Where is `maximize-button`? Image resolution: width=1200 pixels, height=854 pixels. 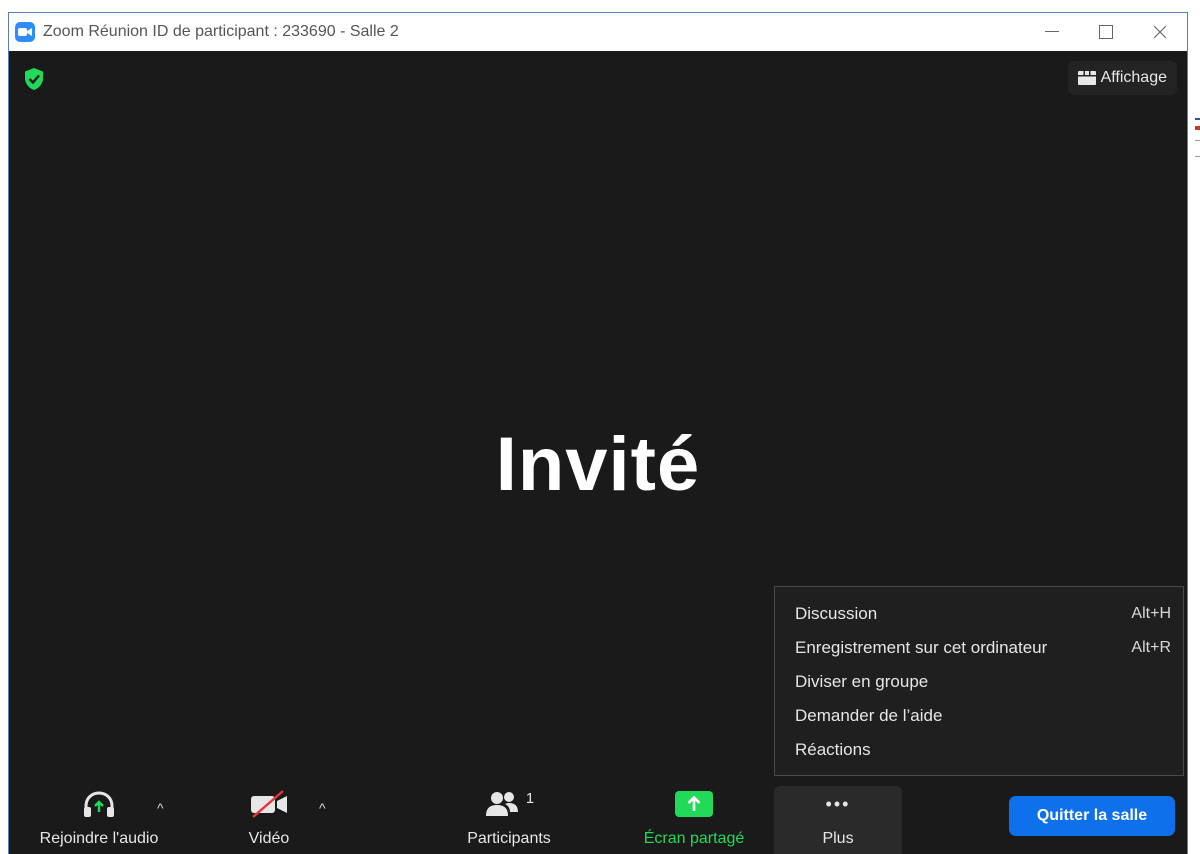 maximize-button is located at coordinates (1106, 32).